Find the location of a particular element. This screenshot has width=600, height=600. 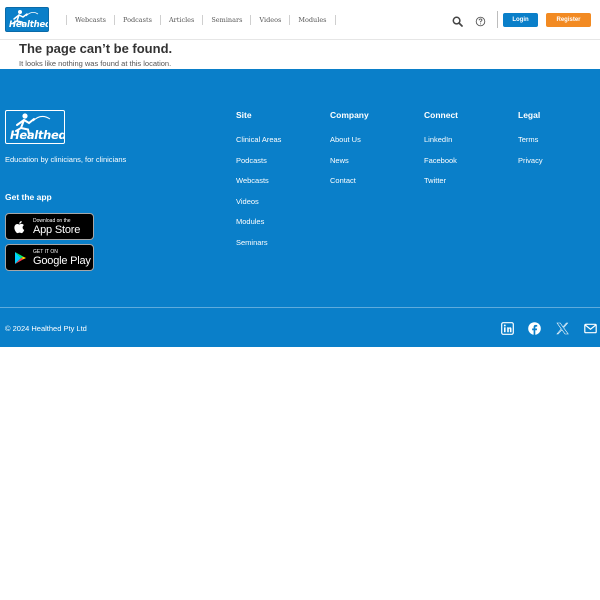

page-title: The page can’t be found. is located at coordinates (96, 48).